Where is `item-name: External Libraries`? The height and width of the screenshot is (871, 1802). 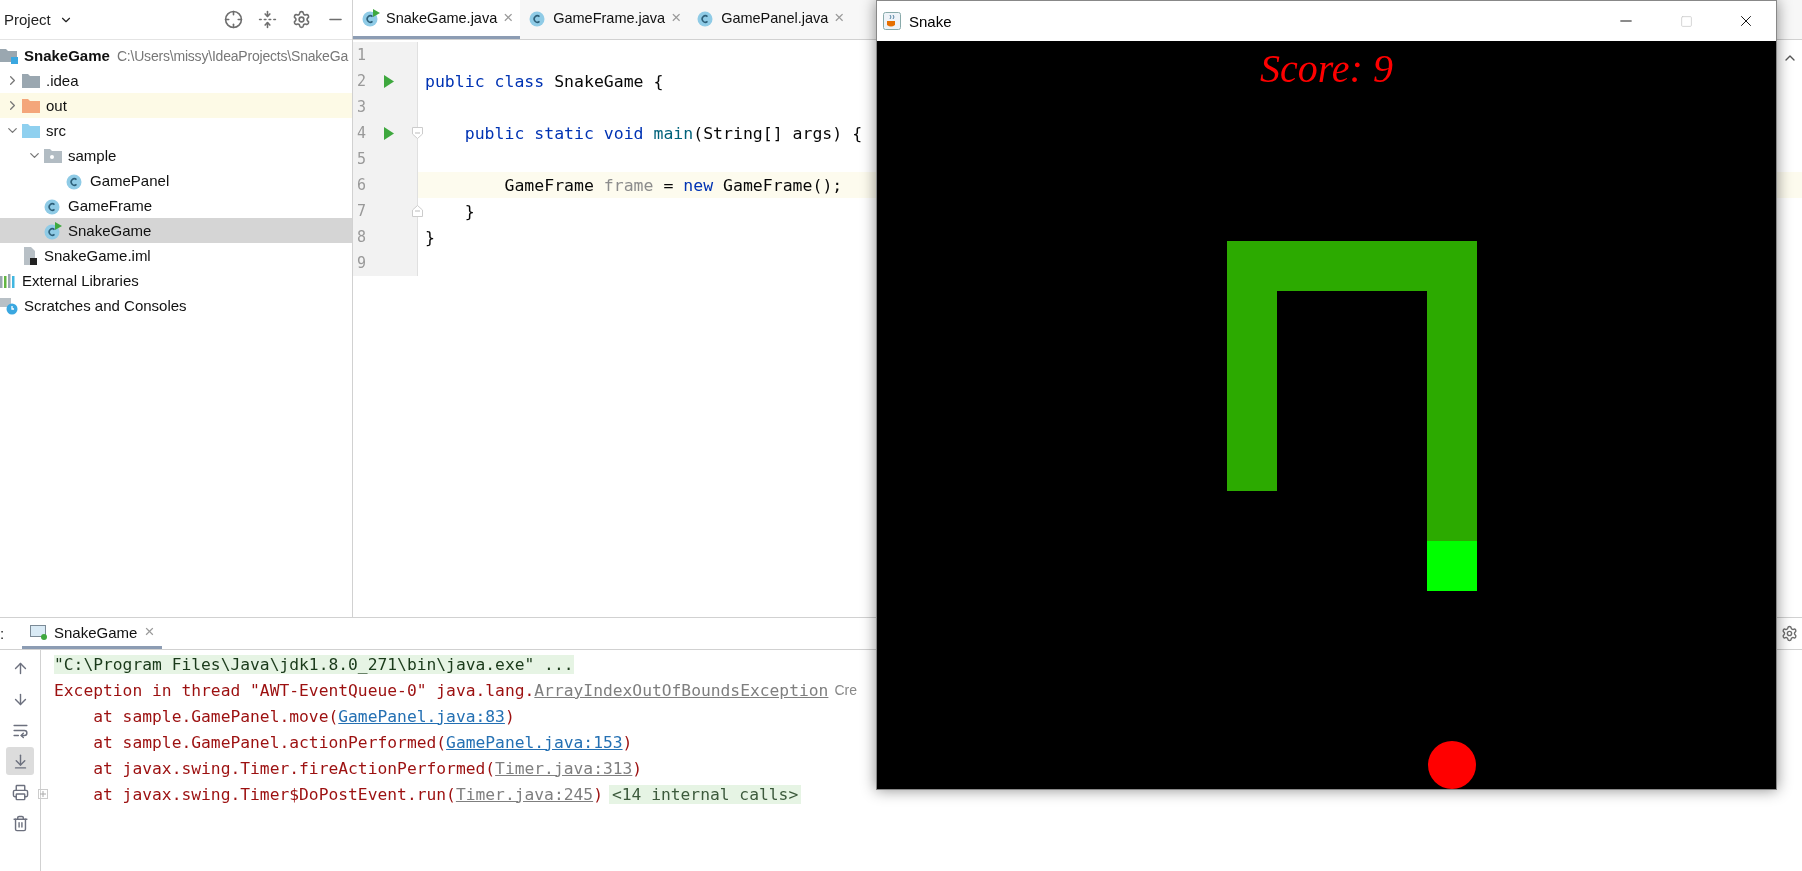
item-name: External Libraries is located at coordinates (80, 280).